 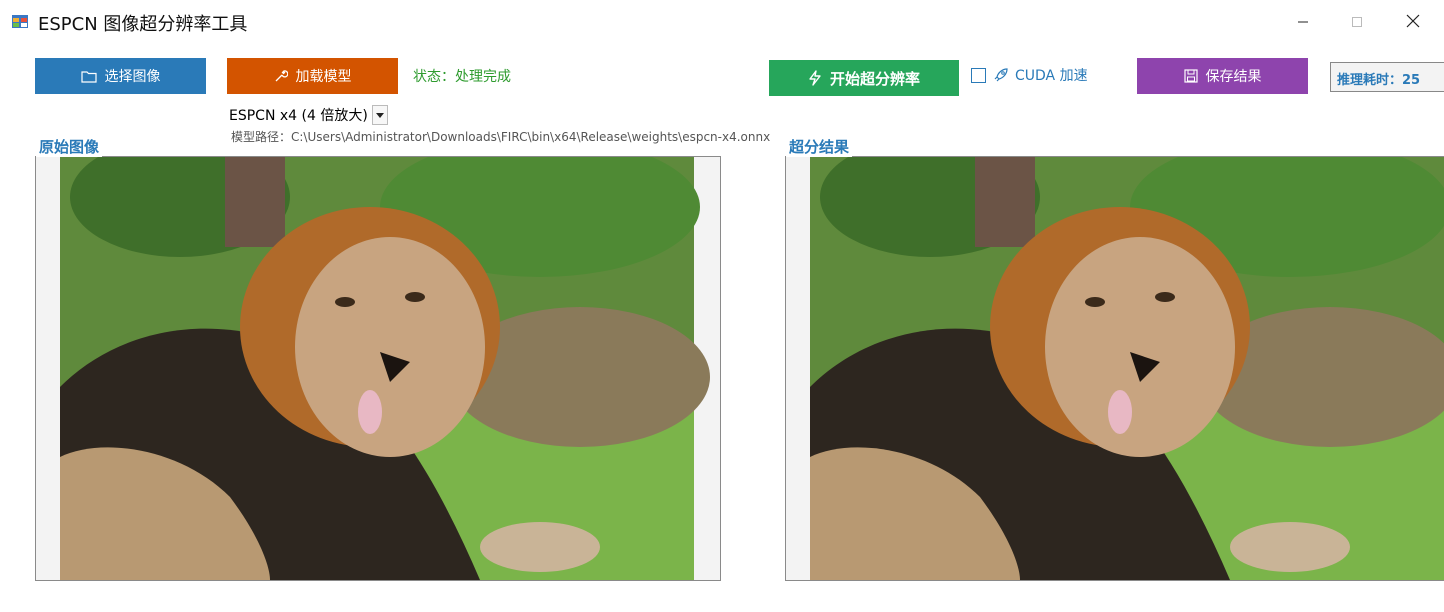 I want to click on lightning-icon, so click(x=815, y=78).